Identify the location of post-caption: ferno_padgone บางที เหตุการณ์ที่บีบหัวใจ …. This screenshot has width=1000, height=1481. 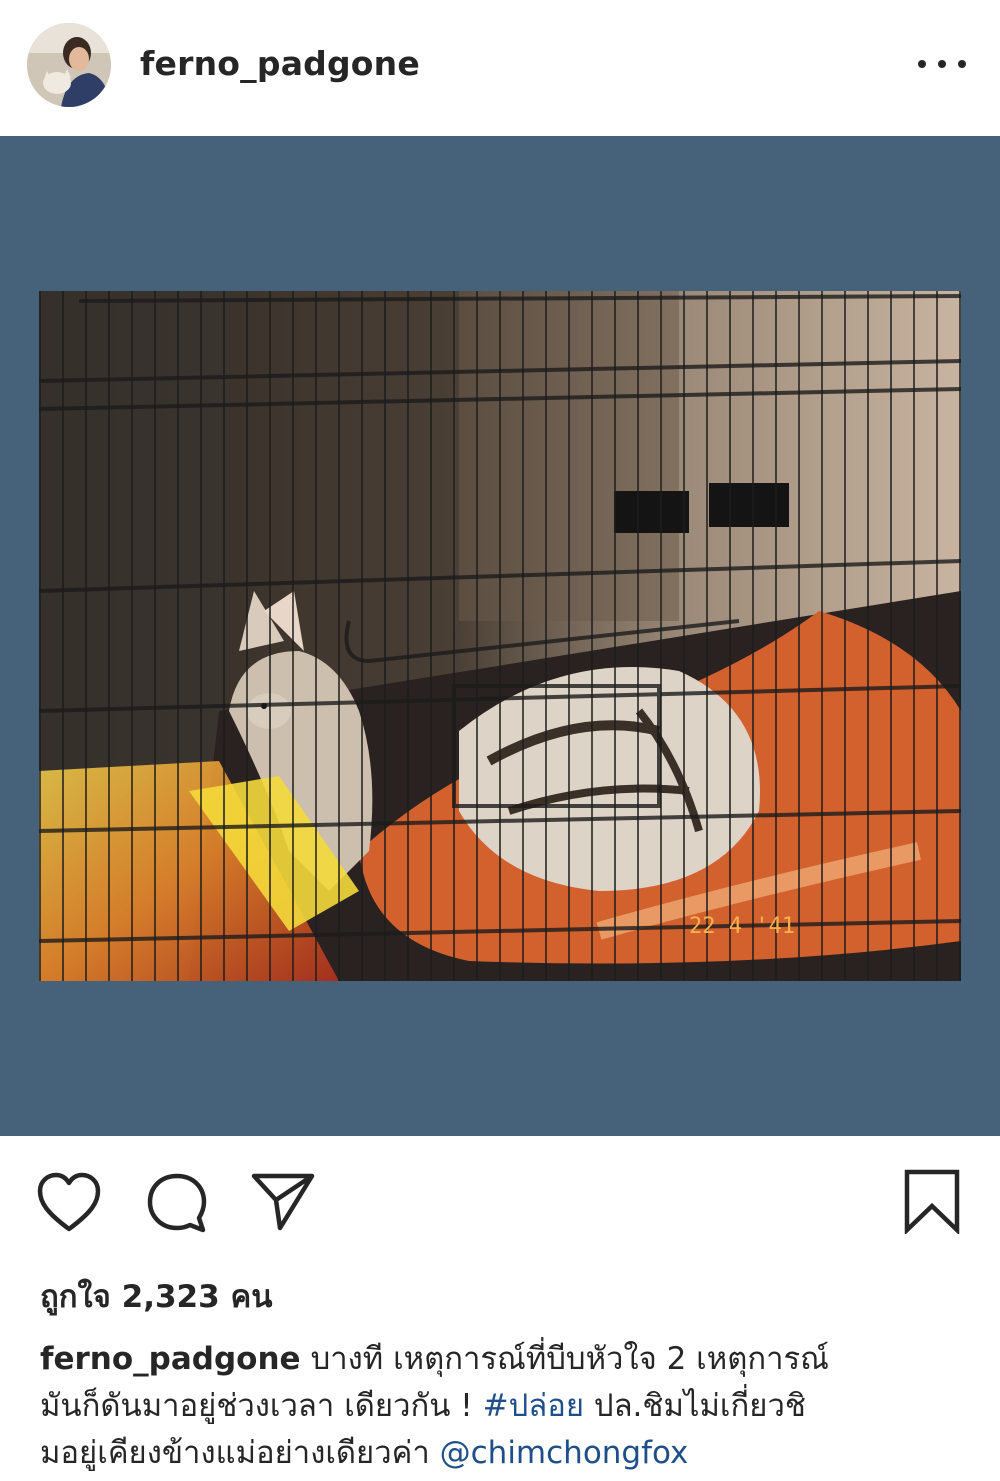
(490, 1406).